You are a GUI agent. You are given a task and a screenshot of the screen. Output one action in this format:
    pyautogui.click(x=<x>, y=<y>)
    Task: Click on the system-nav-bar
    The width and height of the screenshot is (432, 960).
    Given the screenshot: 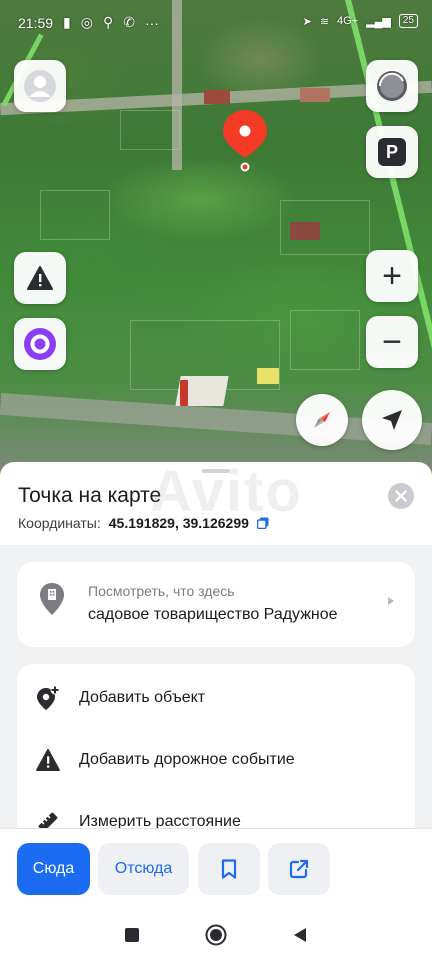 What is the action you would take?
    pyautogui.click(x=216, y=935)
    